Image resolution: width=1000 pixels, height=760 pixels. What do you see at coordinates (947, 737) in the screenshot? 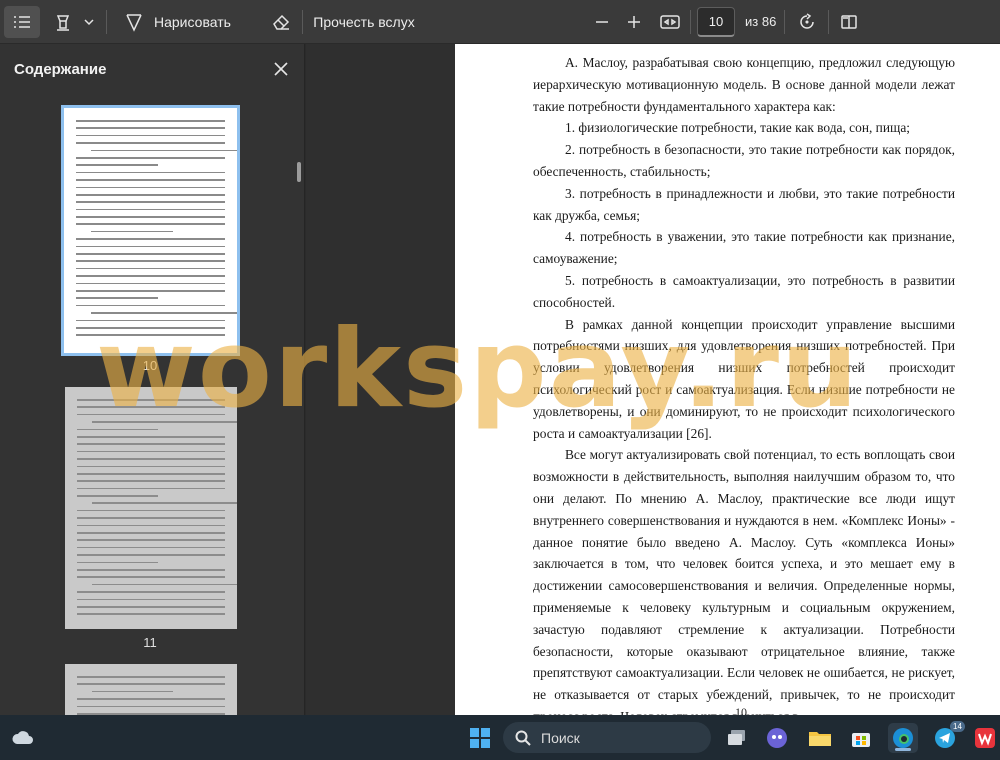
I see `telegram-button: 14` at bounding box center [947, 737].